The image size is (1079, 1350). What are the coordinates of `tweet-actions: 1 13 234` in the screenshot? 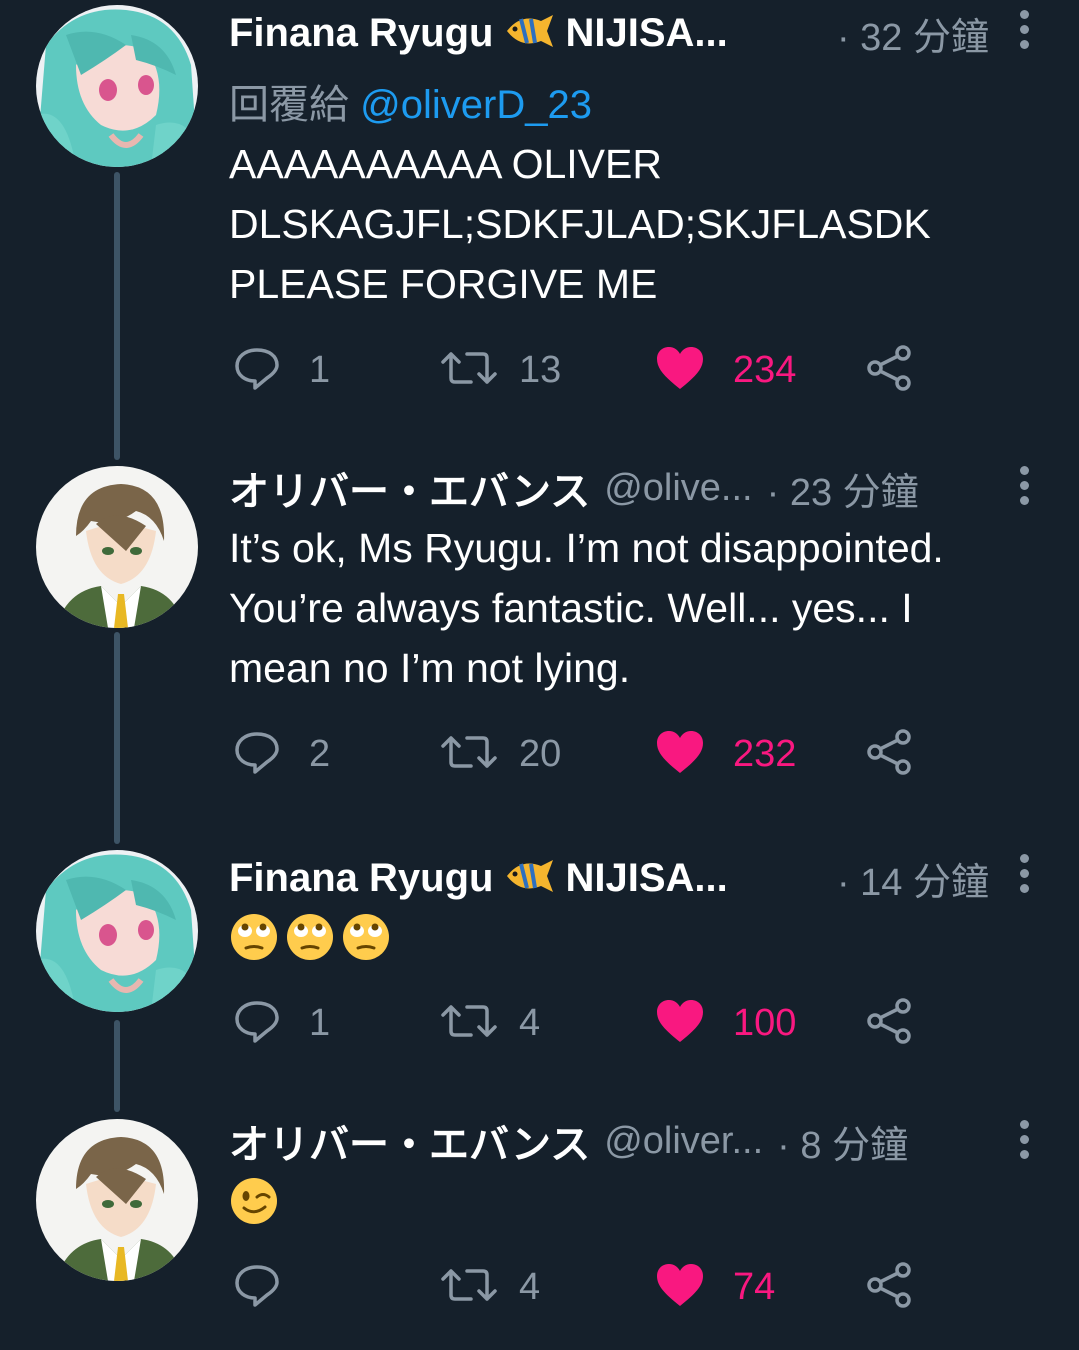 It's located at (589, 370).